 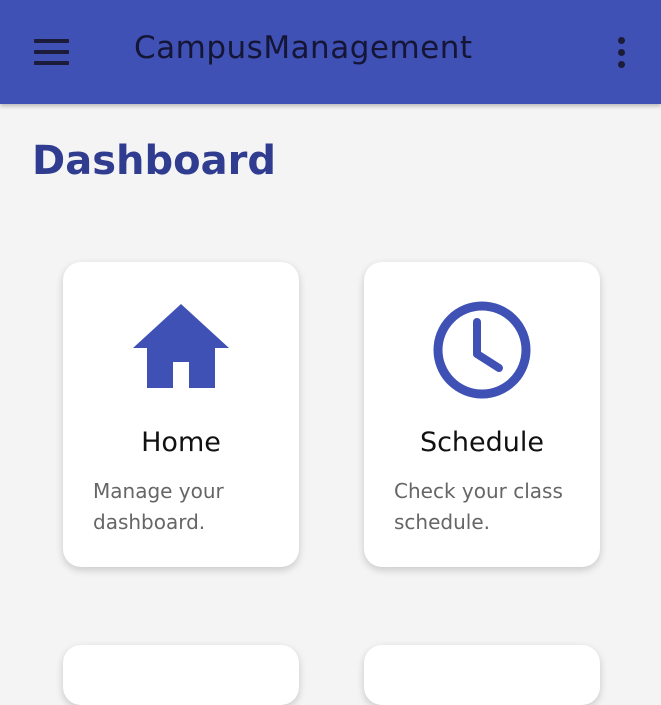 What do you see at coordinates (482, 352) in the screenshot?
I see `clock-icon` at bounding box center [482, 352].